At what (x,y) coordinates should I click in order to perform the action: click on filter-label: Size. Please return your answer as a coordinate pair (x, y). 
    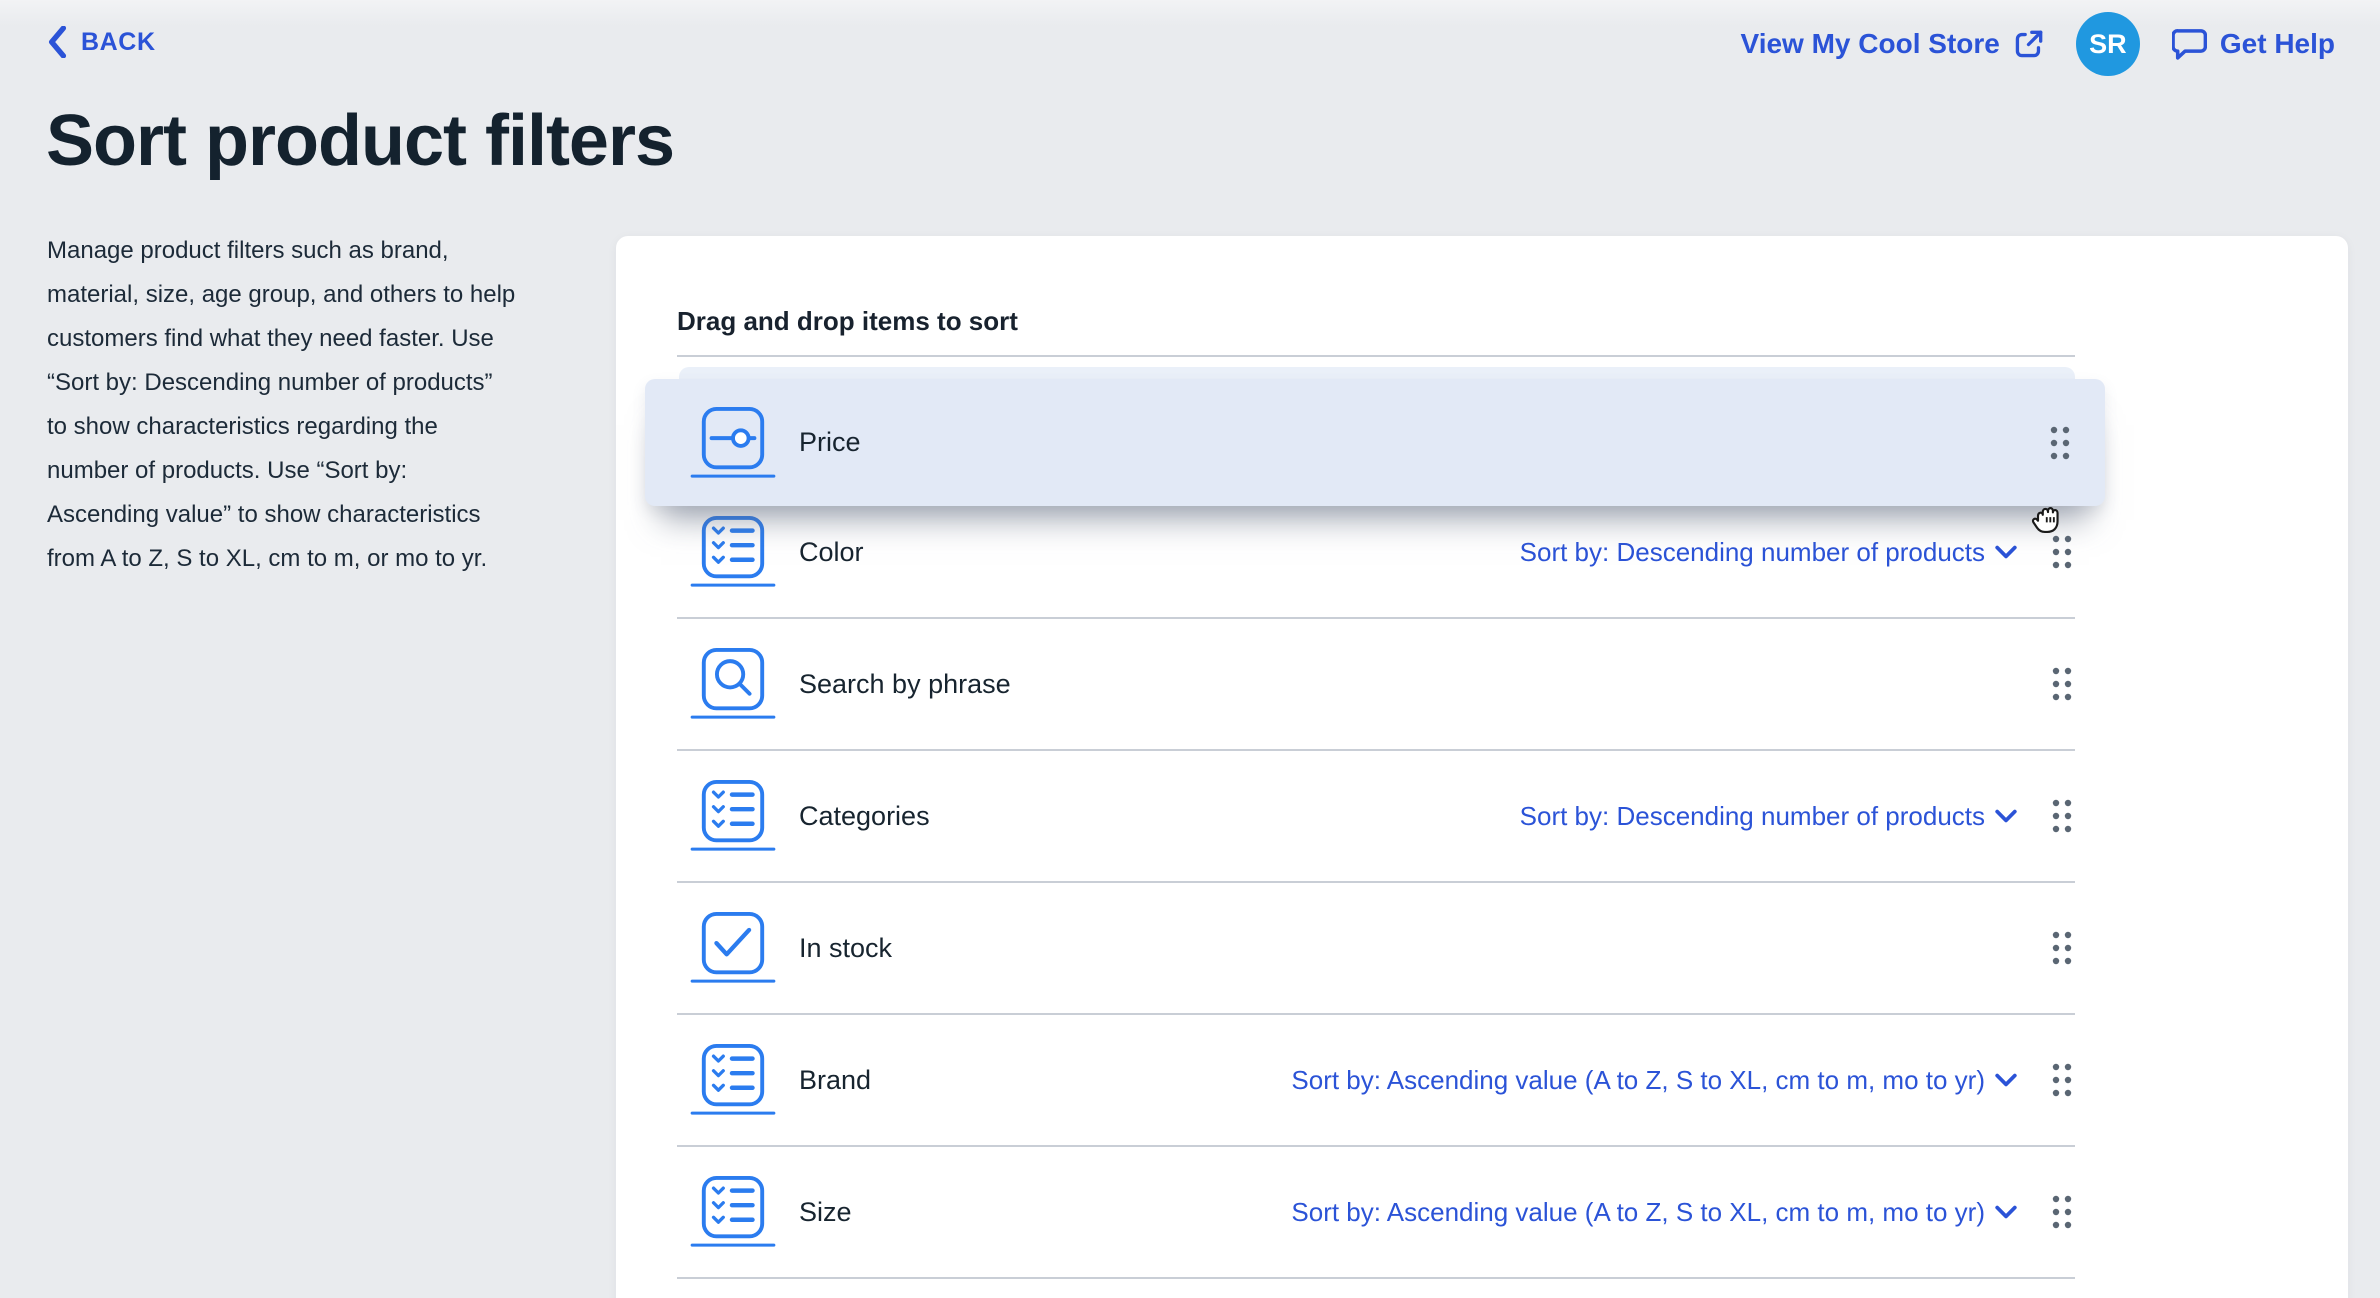
    Looking at the image, I should click on (825, 1211).